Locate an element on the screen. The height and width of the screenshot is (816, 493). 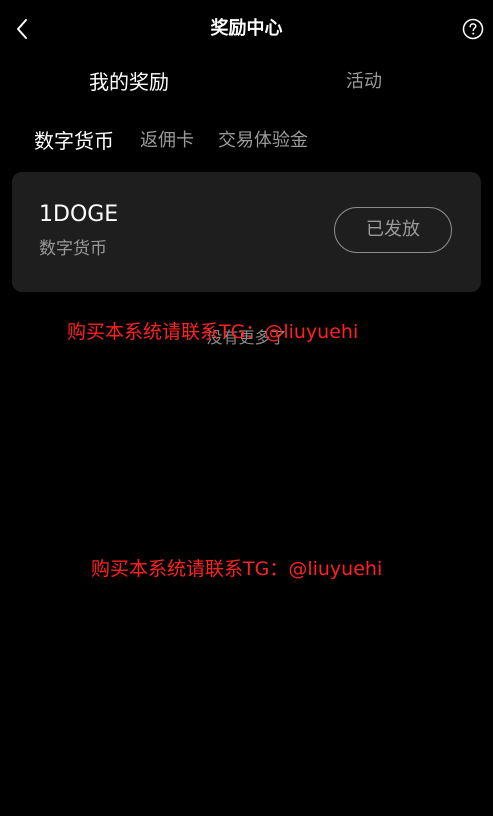
reward-type: 数字货币 is located at coordinates (73, 249).